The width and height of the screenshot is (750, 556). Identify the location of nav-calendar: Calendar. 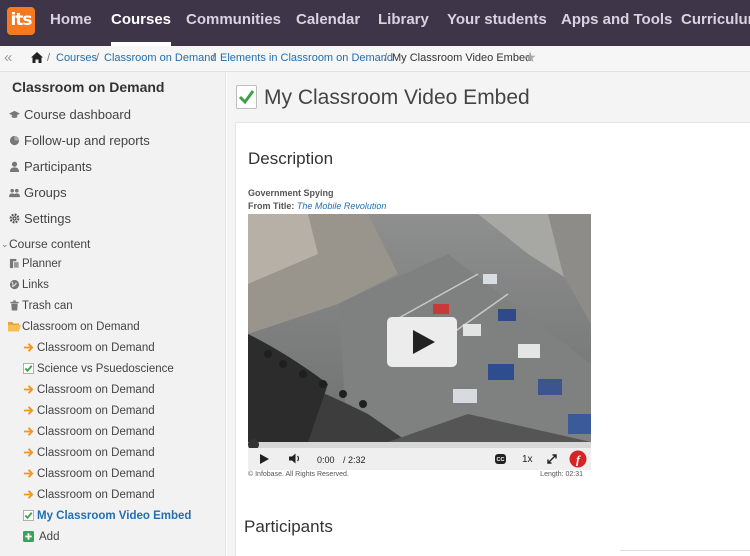
(328, 23).